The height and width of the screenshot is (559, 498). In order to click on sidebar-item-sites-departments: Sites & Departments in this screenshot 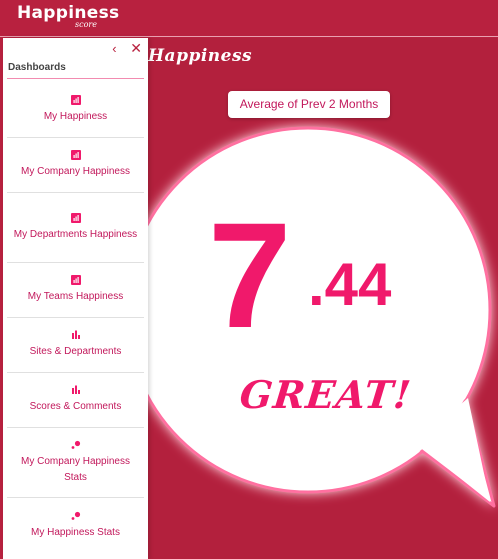, I will do `click(75, 345)`.